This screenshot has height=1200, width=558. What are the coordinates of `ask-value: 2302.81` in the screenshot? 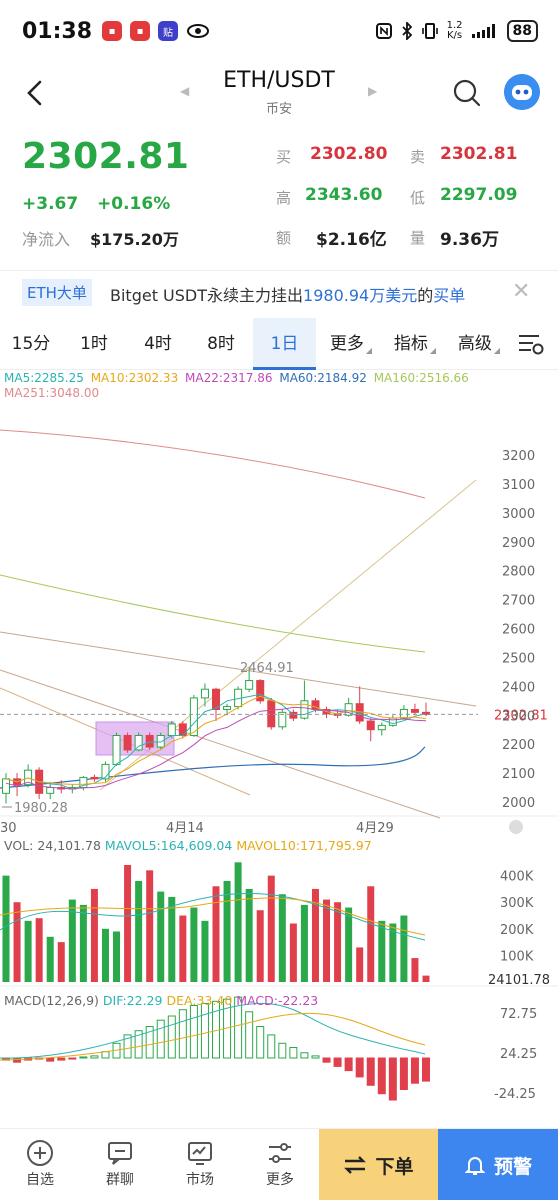 It's located at (479, 154).